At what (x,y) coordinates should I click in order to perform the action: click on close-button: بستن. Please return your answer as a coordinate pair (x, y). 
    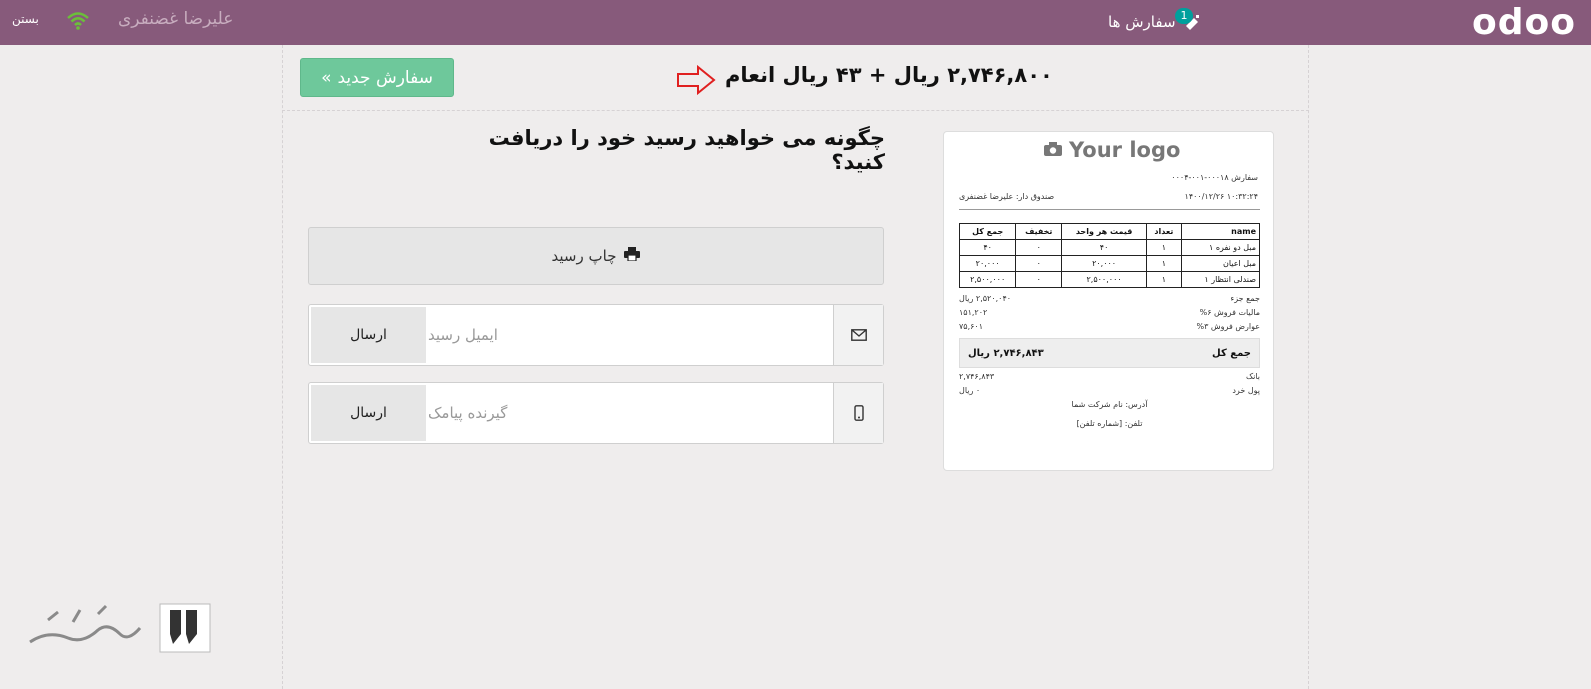
    Looking at the image, I should click on (25, 19).